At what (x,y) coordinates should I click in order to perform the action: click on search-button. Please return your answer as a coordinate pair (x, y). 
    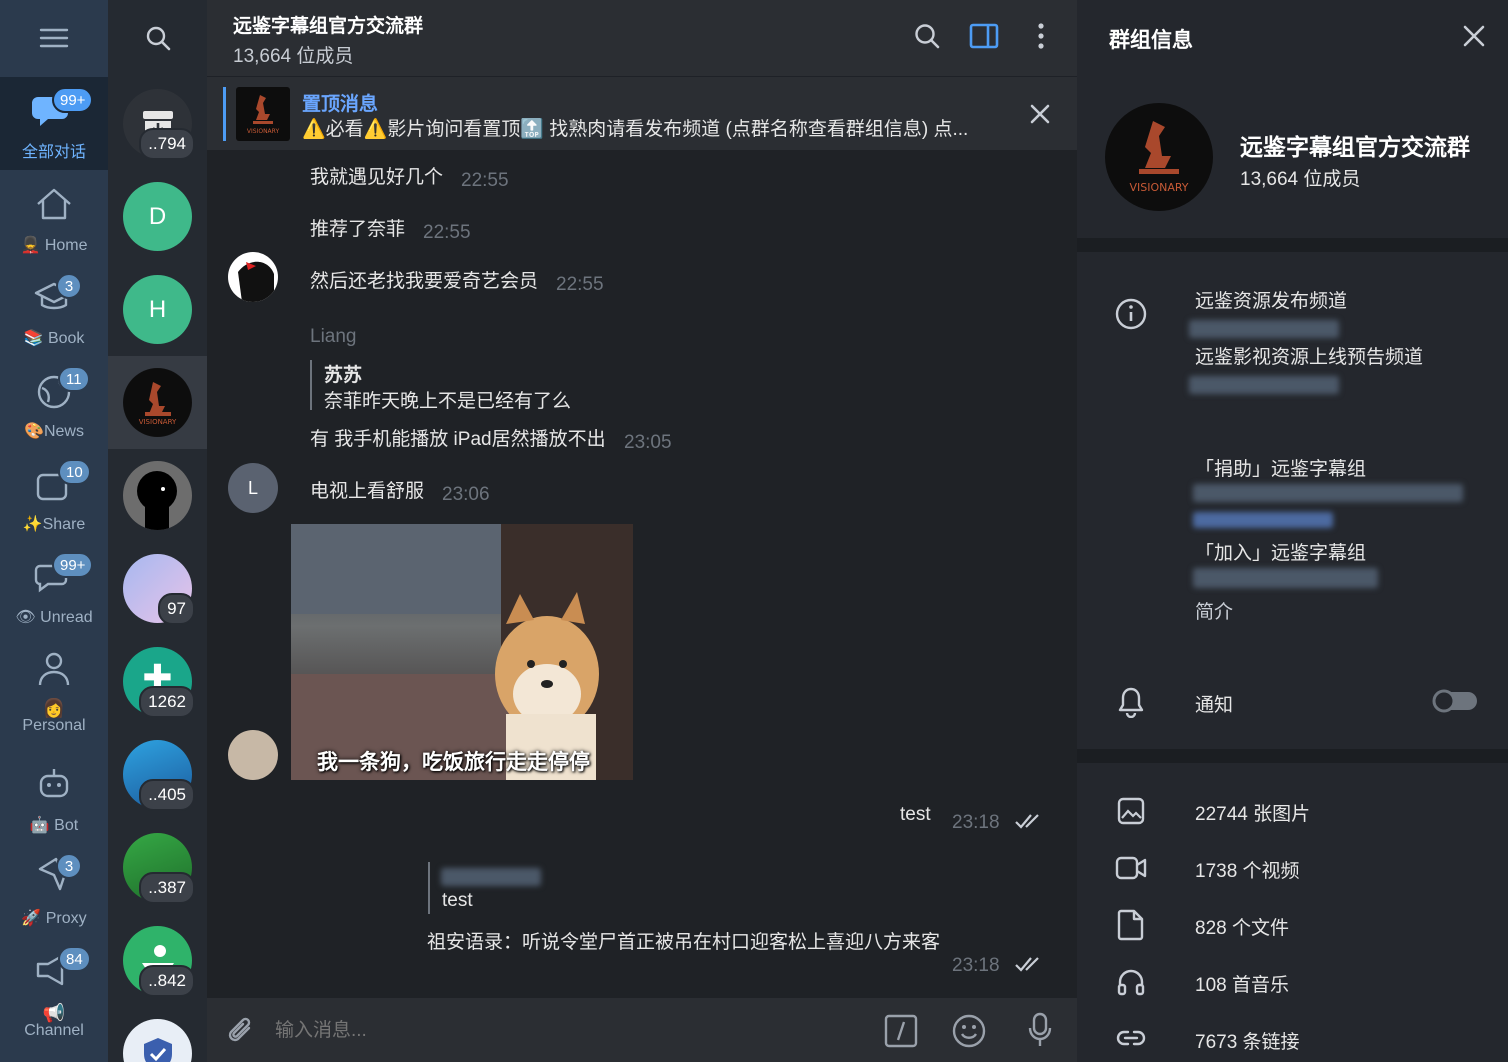
    Looking at the image, I should click on (157, 38).